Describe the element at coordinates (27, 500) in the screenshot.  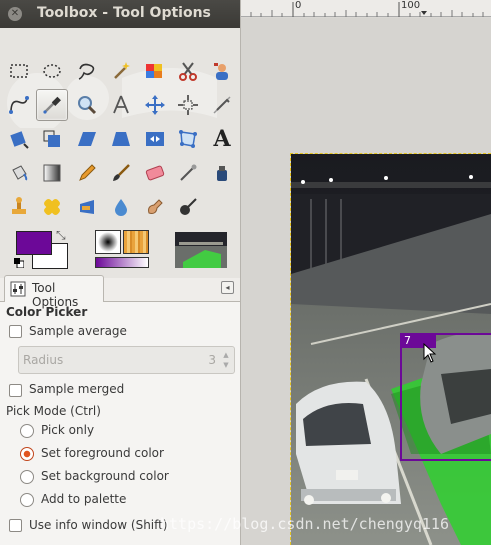
I see `radio-add-to-palette` at that location.